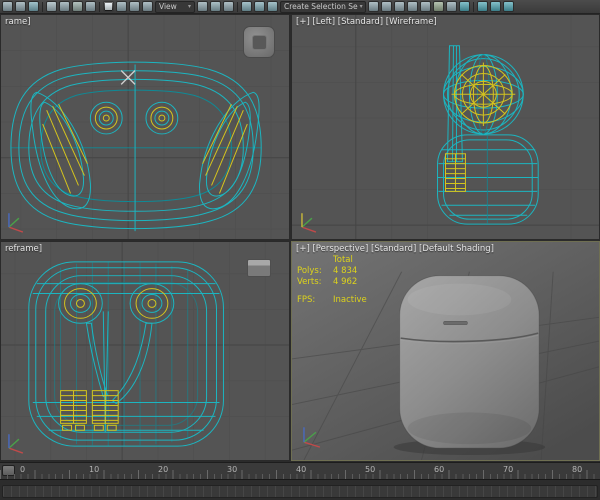  I want to click on mirror-icon, so click(373, 6).